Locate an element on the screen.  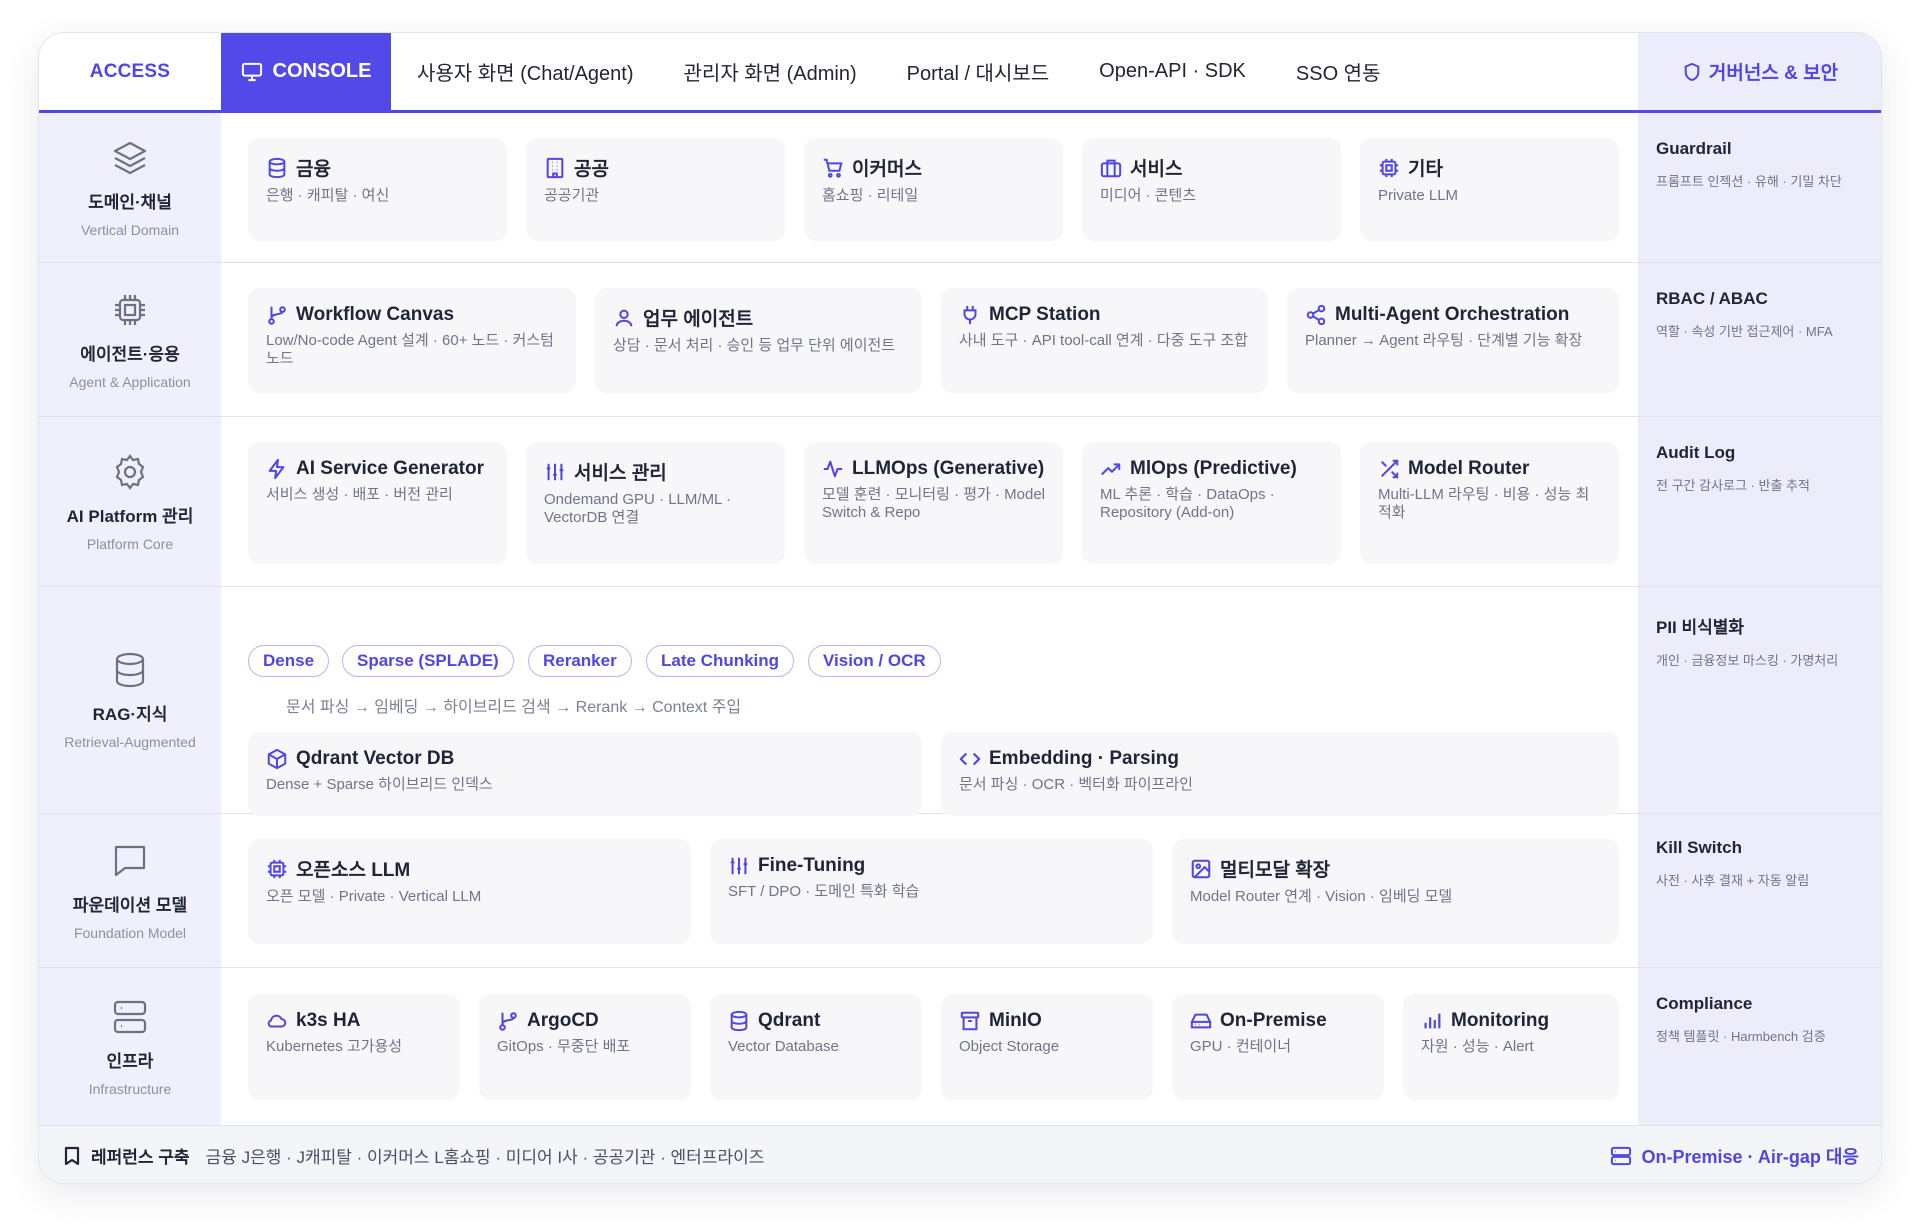
gear-icon is located at coordinates (130, 472).